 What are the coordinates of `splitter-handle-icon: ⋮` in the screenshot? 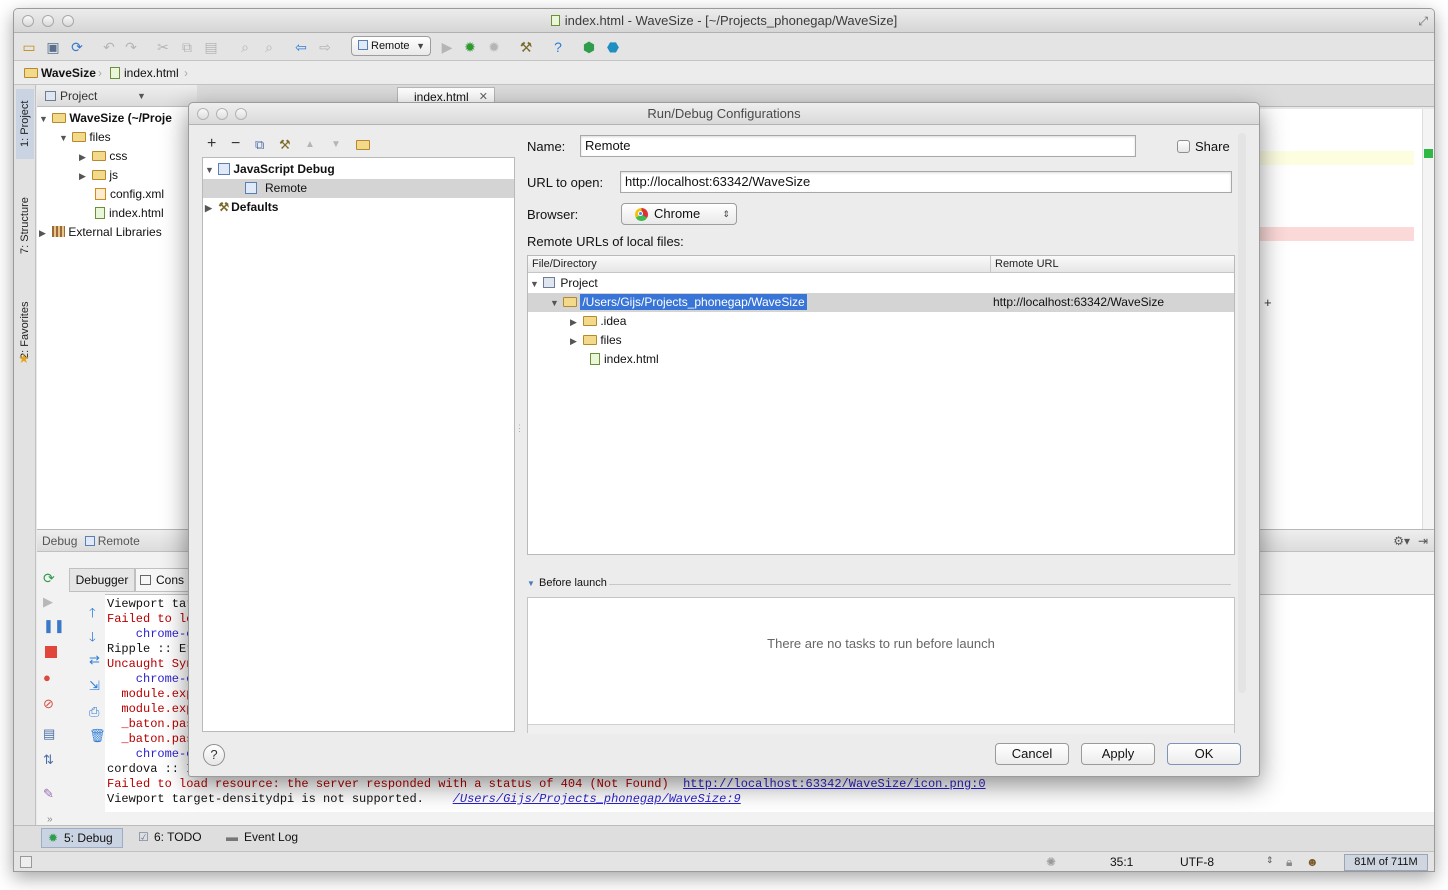 It's located at (519, 428).